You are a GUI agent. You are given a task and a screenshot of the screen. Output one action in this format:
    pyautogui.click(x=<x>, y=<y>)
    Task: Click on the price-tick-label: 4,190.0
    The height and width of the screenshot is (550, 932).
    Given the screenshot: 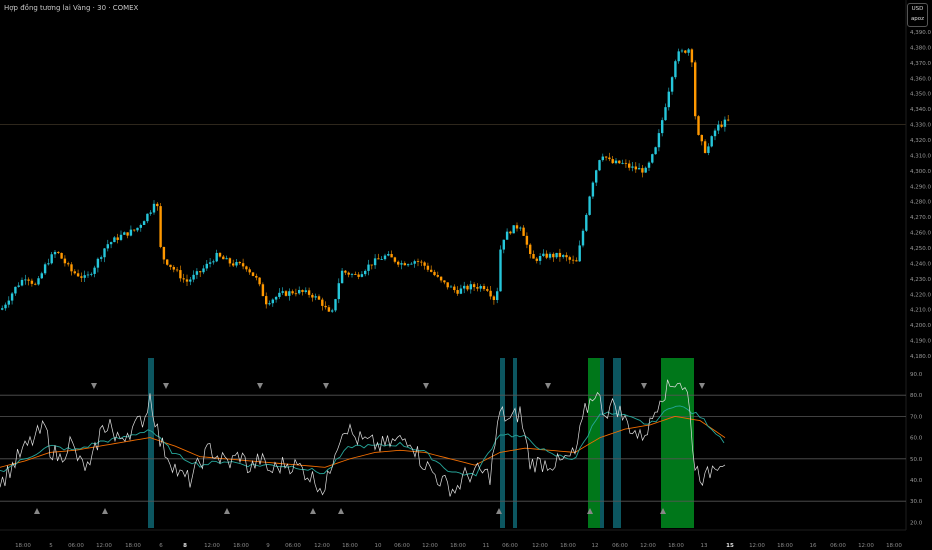 What is the action you would take?
    pyautogui.click(x=920, y=342)
    